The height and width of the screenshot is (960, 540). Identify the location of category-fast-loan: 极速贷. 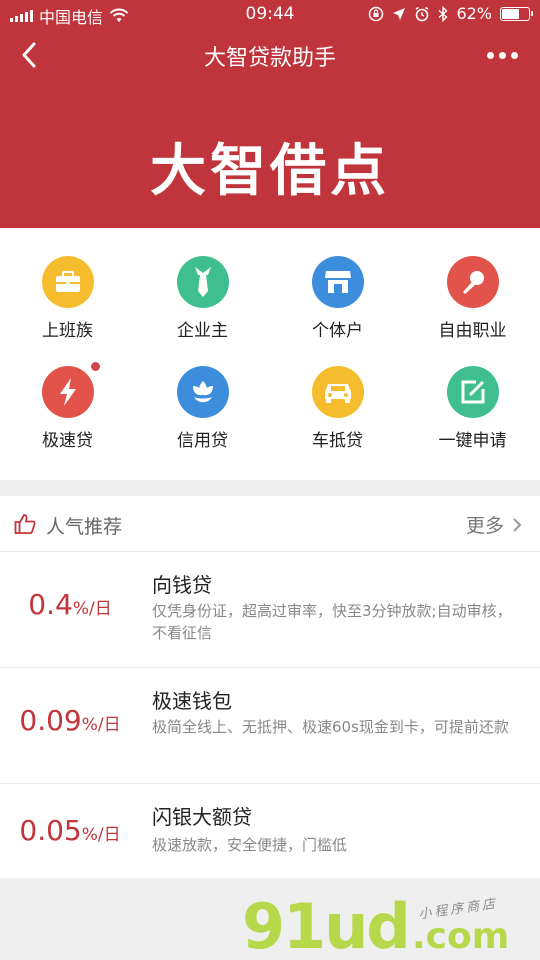
(67, 394).